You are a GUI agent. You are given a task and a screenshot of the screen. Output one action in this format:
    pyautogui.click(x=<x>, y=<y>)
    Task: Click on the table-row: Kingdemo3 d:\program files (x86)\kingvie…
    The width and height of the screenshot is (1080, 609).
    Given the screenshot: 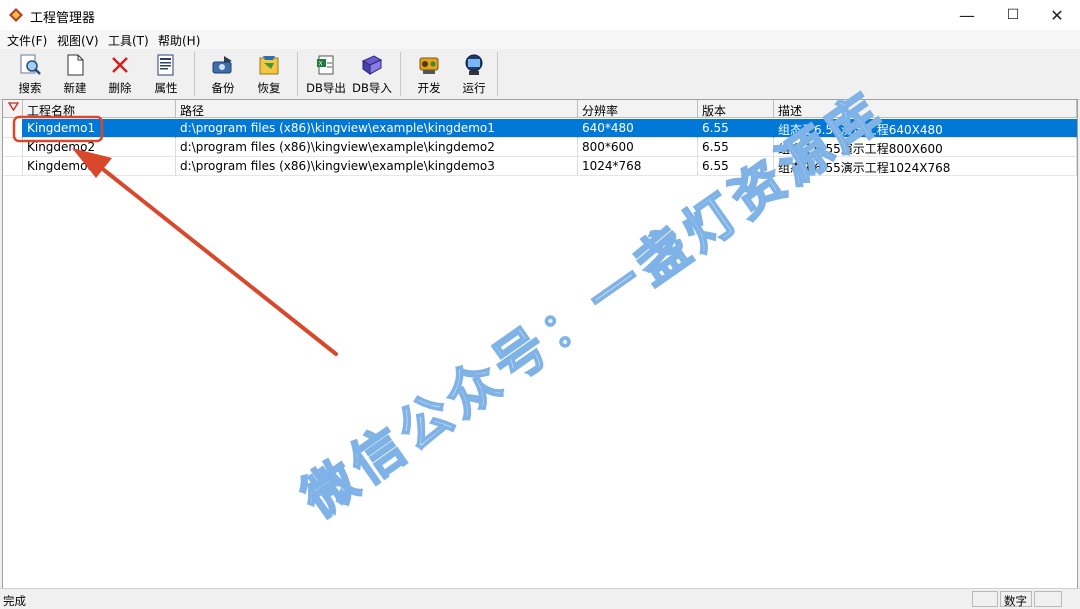 What is the action you would take?
    pyautogui.click(x=540, y=166)
    